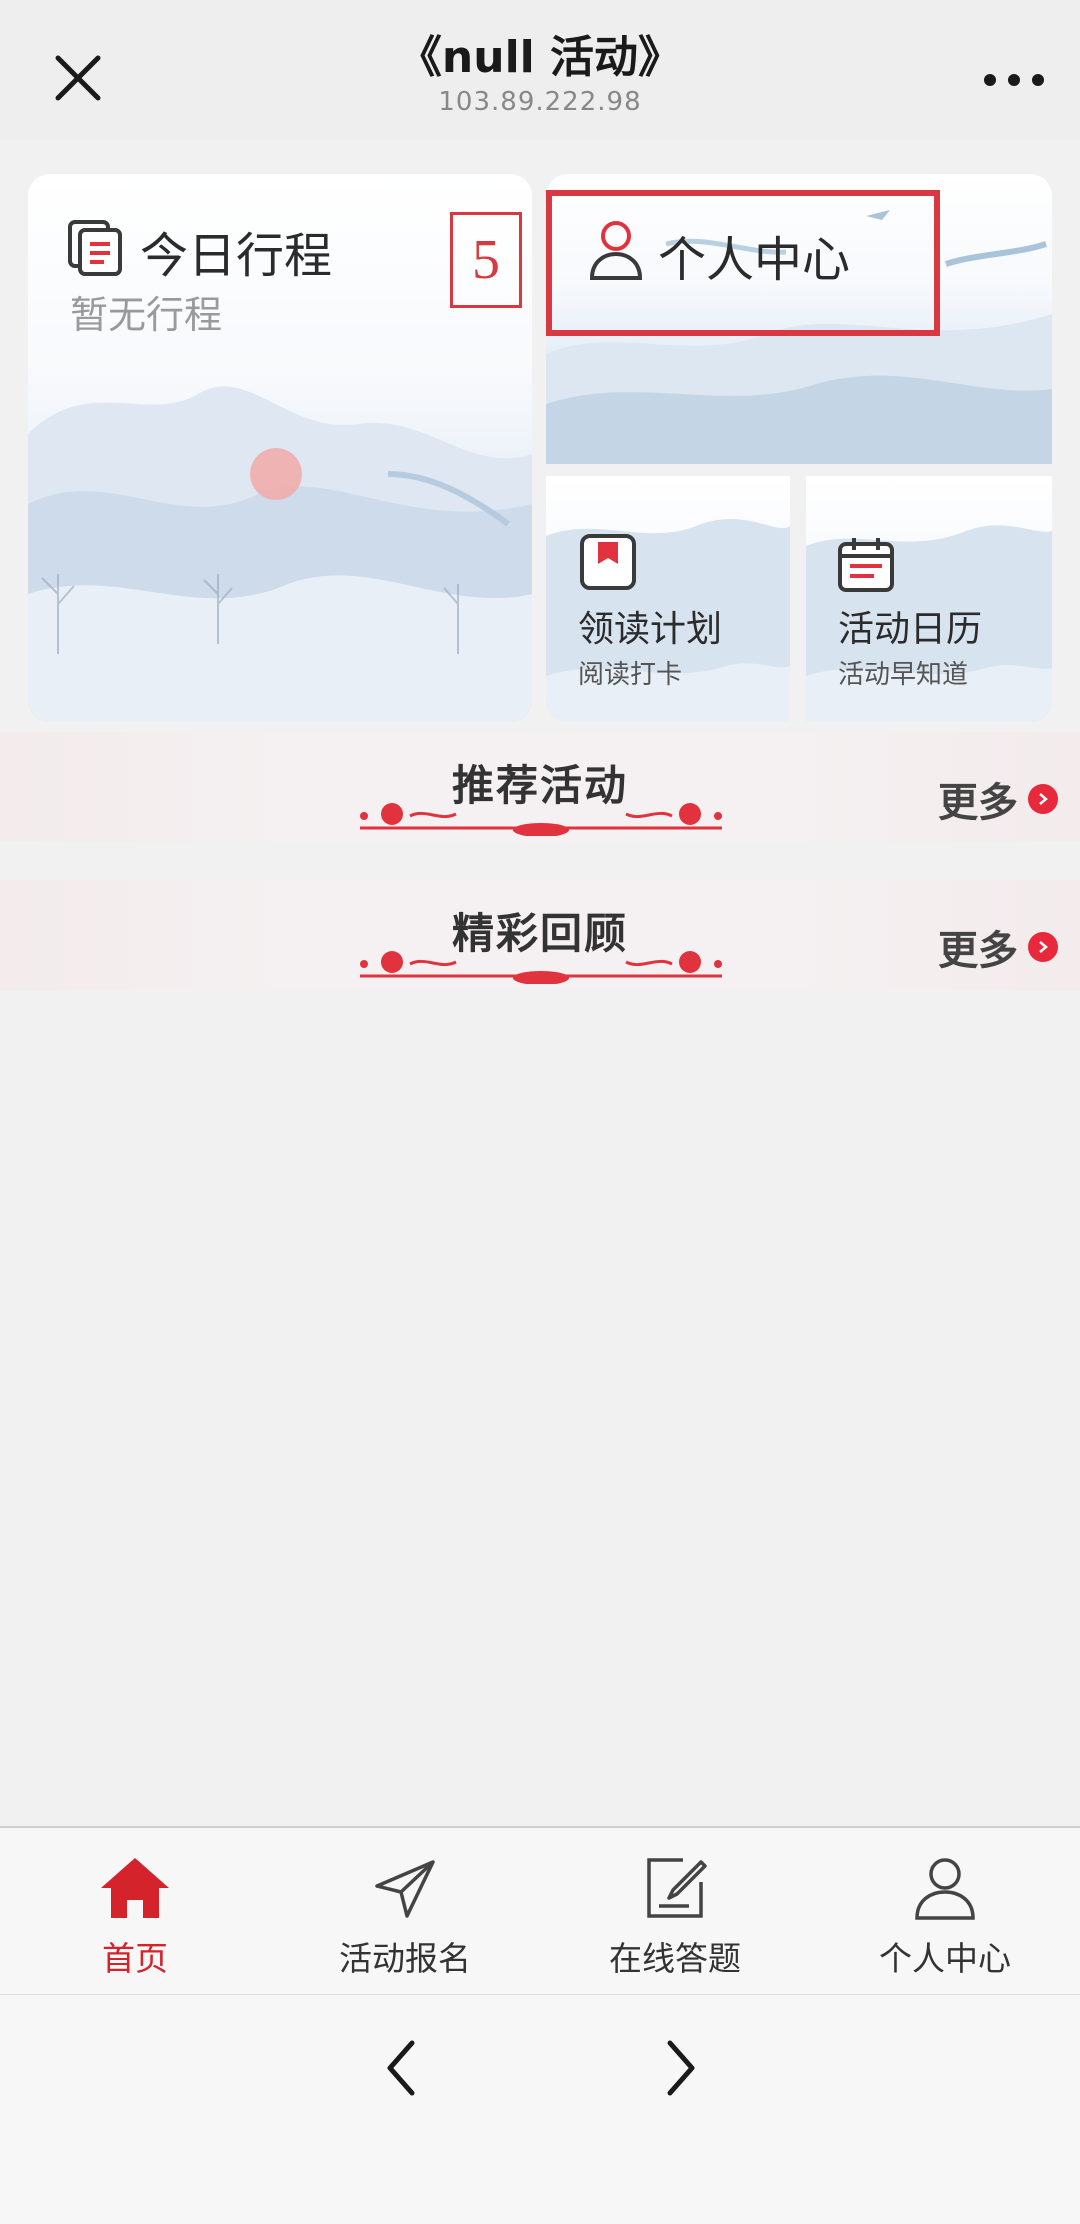  What do you see at coordinates (945, 1958) in the screenshot?
I see `tab-personal-center-label: 个人中心` at bounding box center [945, 1958].